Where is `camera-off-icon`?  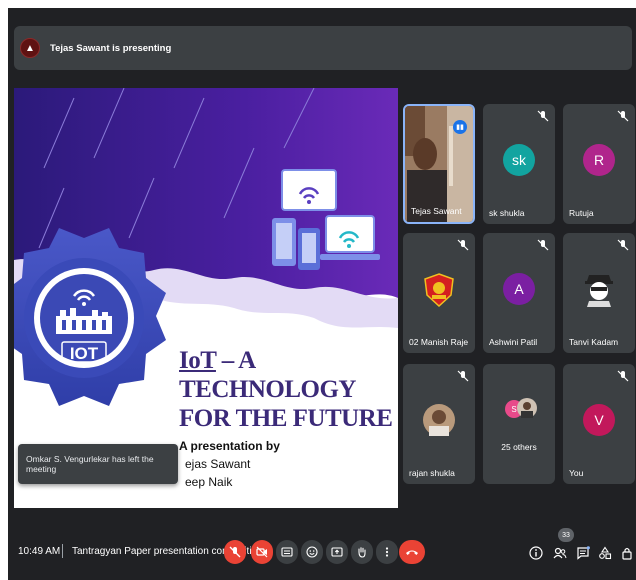
camera-off-icon is located at coordinates (262, 552).